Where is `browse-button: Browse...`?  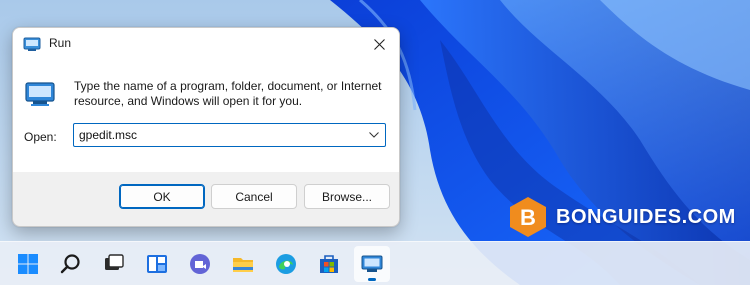 browse-button: Browse... is located at coordinates (347, 196).